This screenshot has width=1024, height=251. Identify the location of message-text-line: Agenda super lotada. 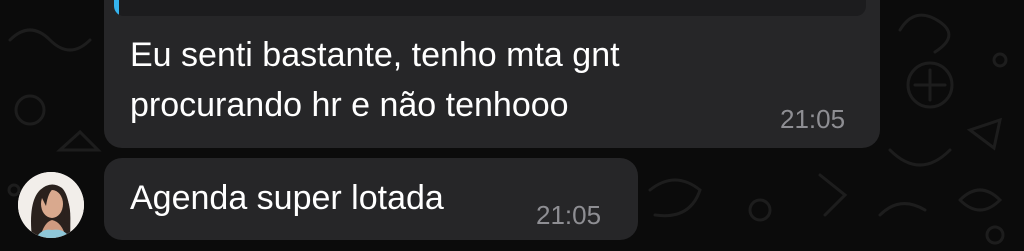
(287, 198).